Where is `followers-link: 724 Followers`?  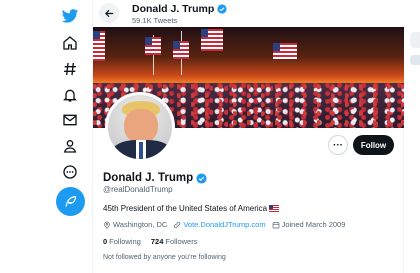
followers-link: 724 Followers is located at coordinates (174, 241).